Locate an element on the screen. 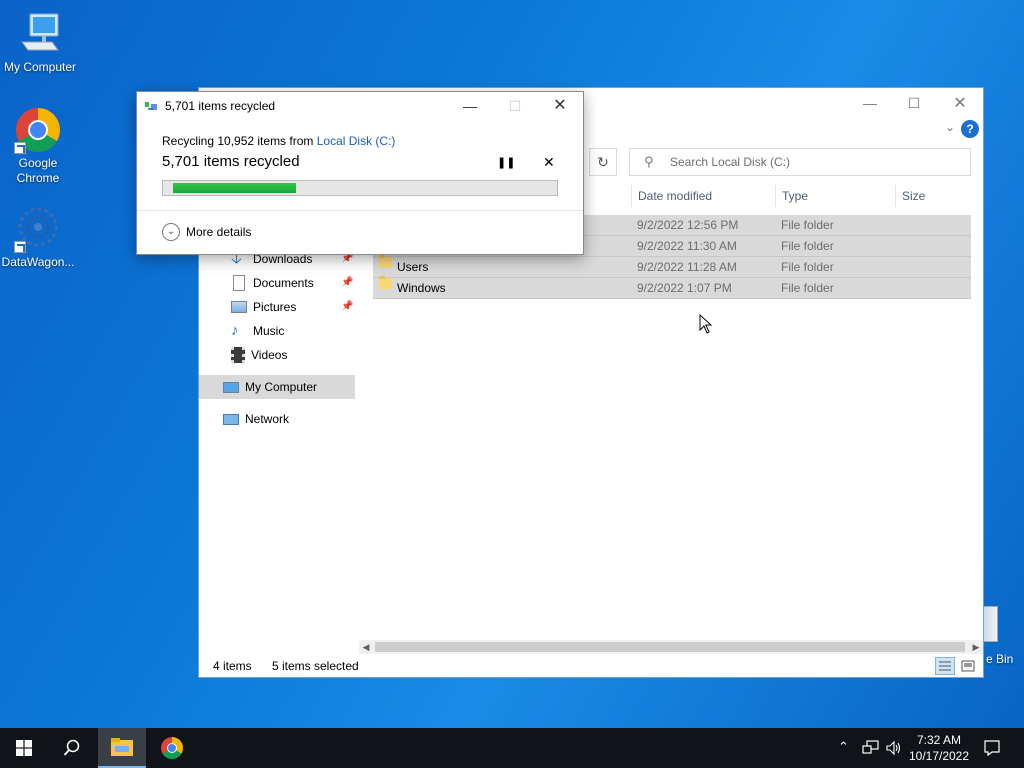  file-row: Windows 9/2/2022 1:07 PM File folder is located at coordinates (672, 287).